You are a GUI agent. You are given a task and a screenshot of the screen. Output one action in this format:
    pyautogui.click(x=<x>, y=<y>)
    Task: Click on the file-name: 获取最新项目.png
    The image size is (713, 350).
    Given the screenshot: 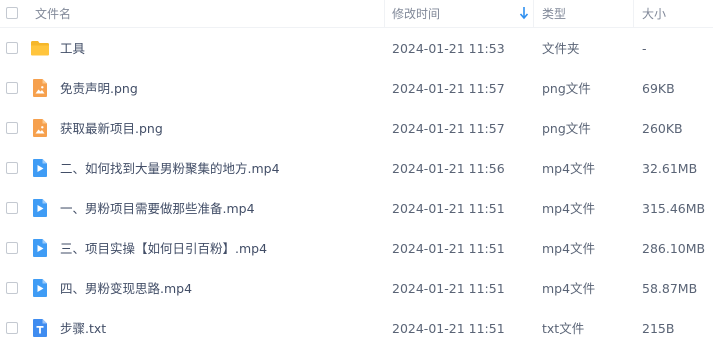 What is the action you would take?
    pyautogui.click(x=111, y=128)
    